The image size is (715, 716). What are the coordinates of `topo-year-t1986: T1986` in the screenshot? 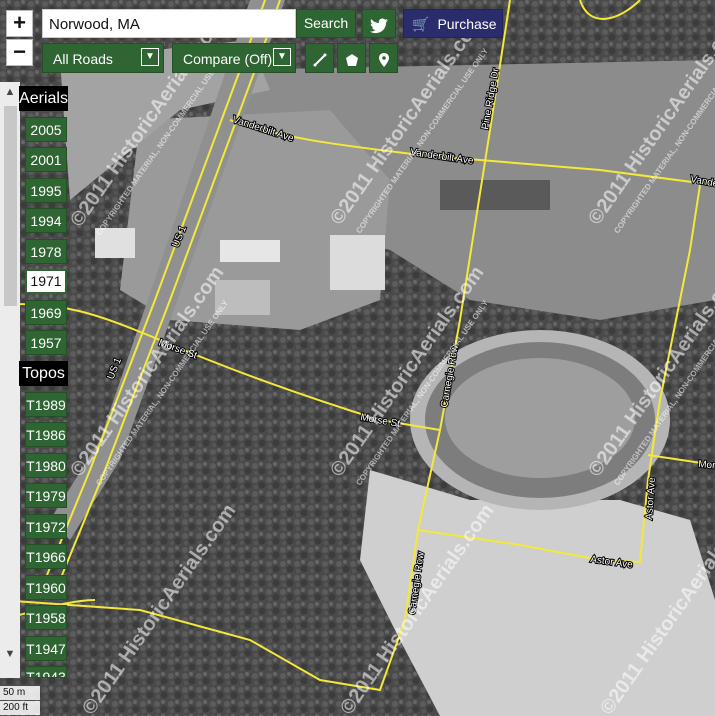 It's located at (46, 434).